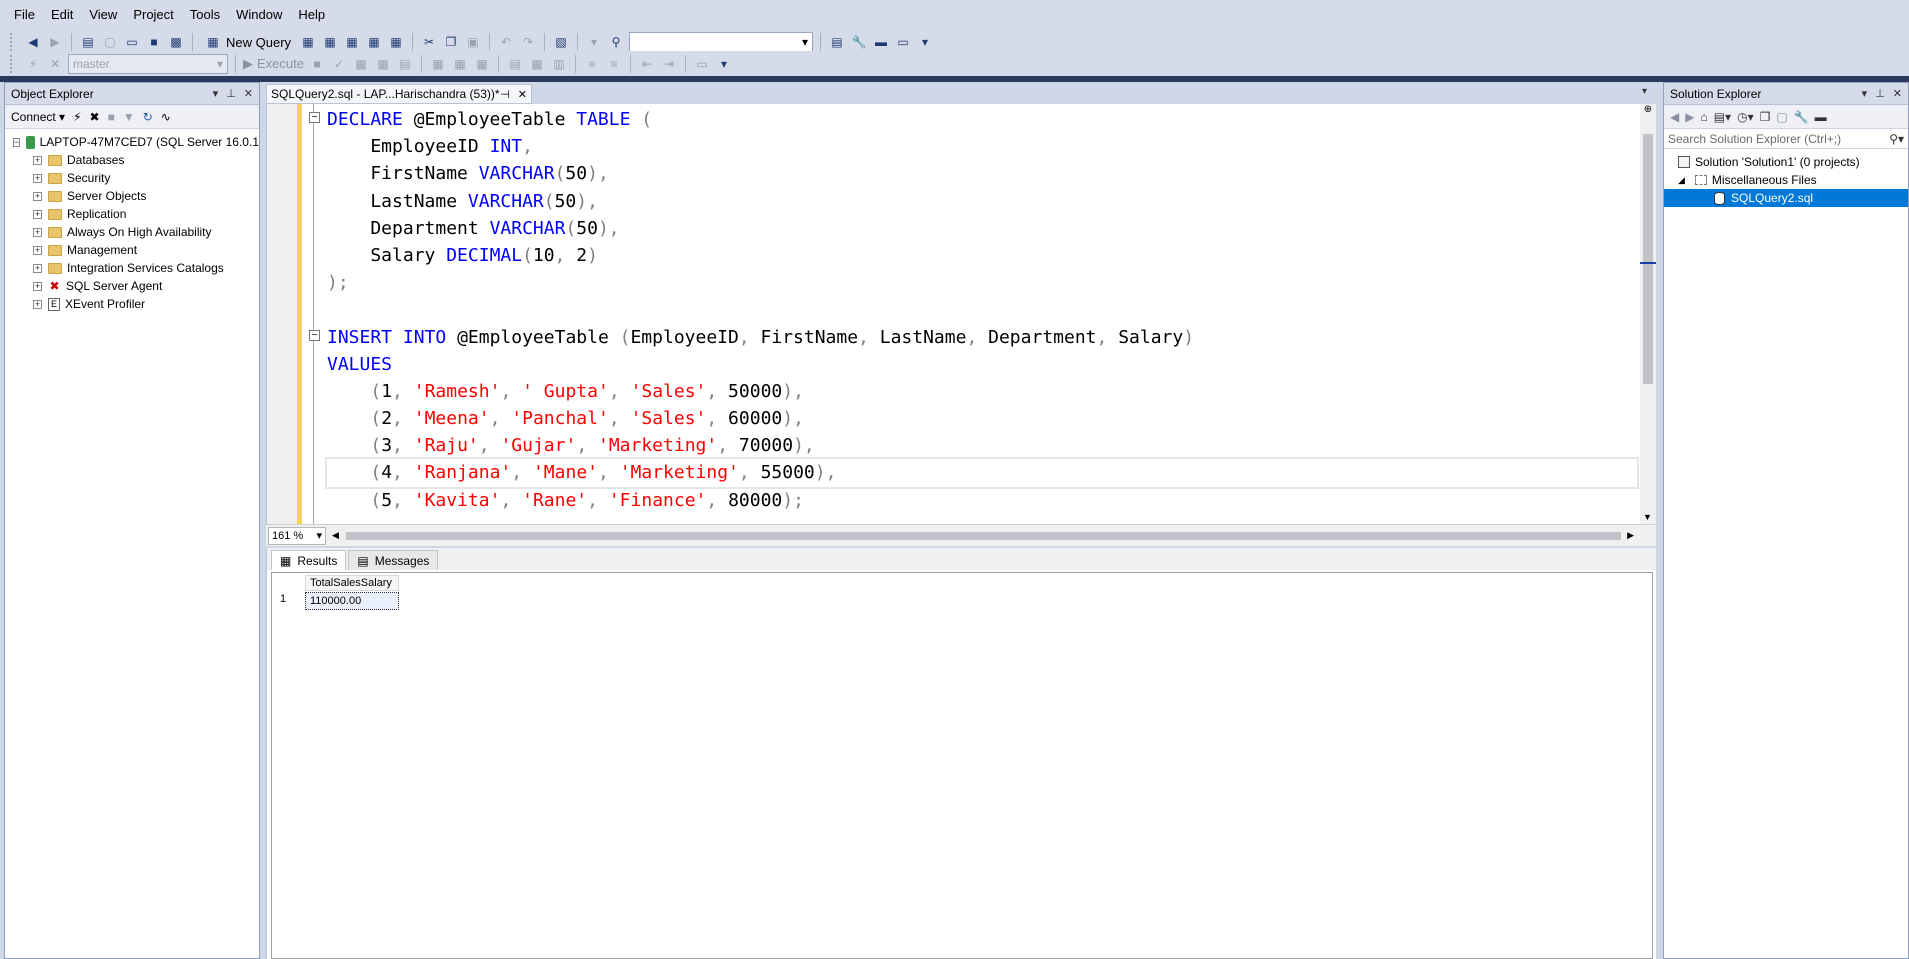 This screenshot has width=1909, height=959. I want to click on cut-icon: ✂, so click(429, 42).